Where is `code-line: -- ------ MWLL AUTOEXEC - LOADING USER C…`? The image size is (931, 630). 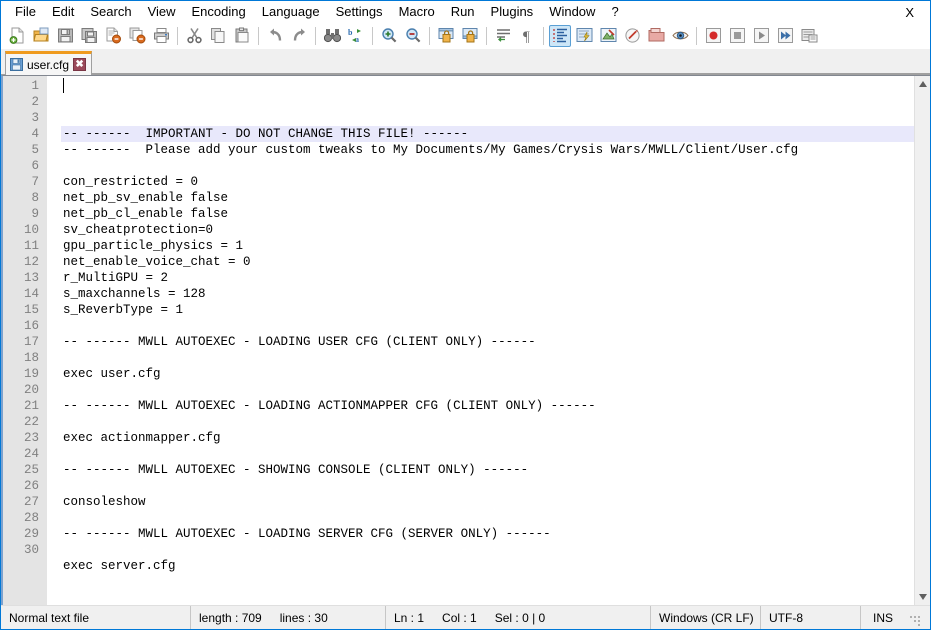
code-line: -- ------ MWLL AUTOEXEC - LOADING USER C… is located at coordinates (487, 342).